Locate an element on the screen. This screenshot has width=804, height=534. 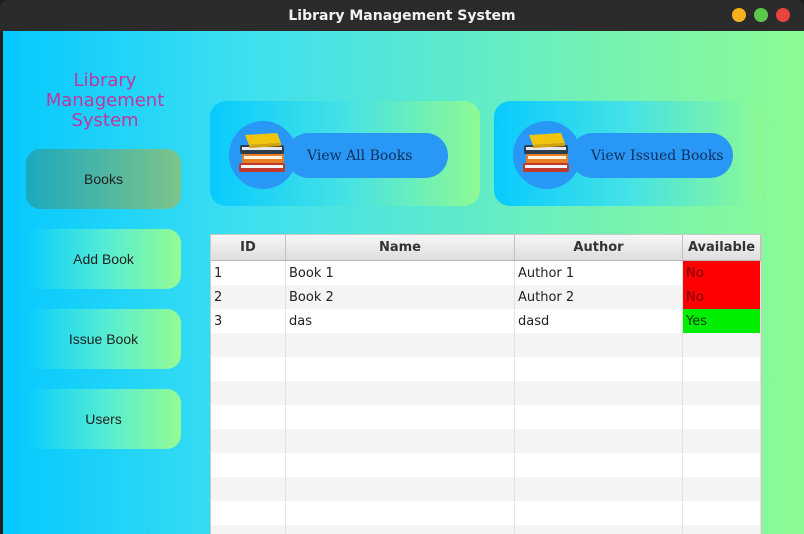
column-header-author: Author is located at coordinates (599, 247).